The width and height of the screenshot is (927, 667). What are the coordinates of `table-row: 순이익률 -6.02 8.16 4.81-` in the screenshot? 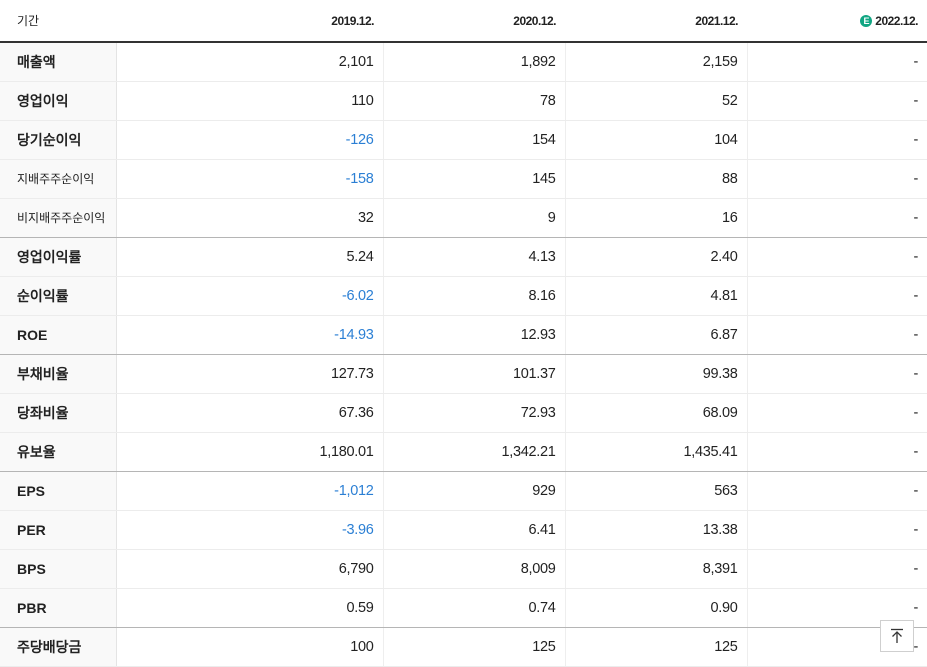 It's located at (463, 296).